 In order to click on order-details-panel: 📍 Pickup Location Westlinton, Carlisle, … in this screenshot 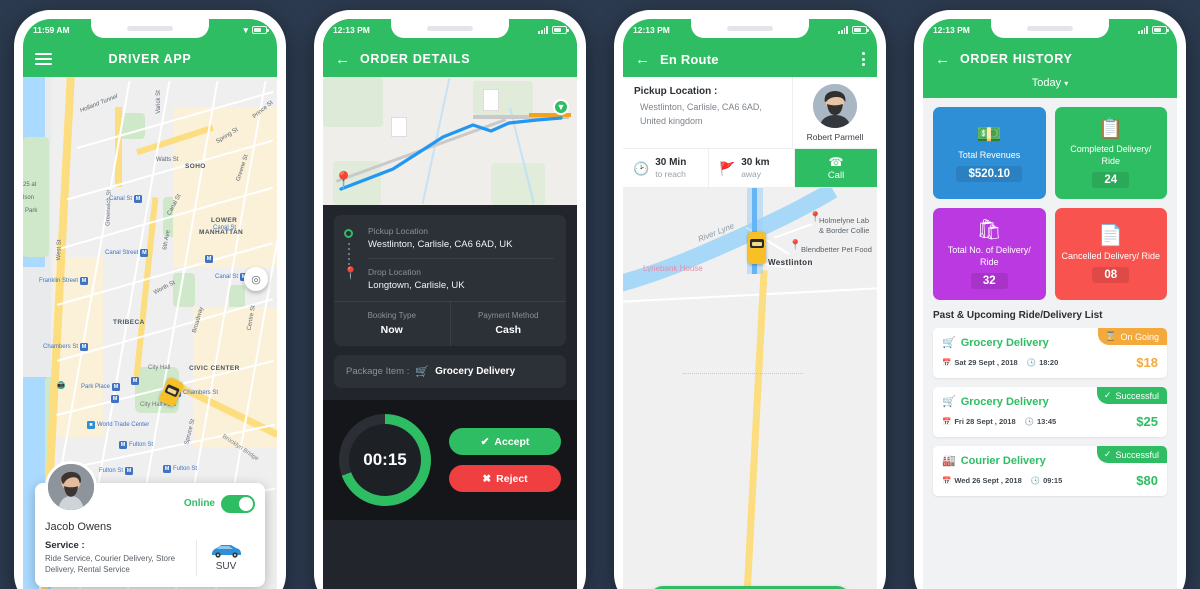, I will do `click(450, 302)`.